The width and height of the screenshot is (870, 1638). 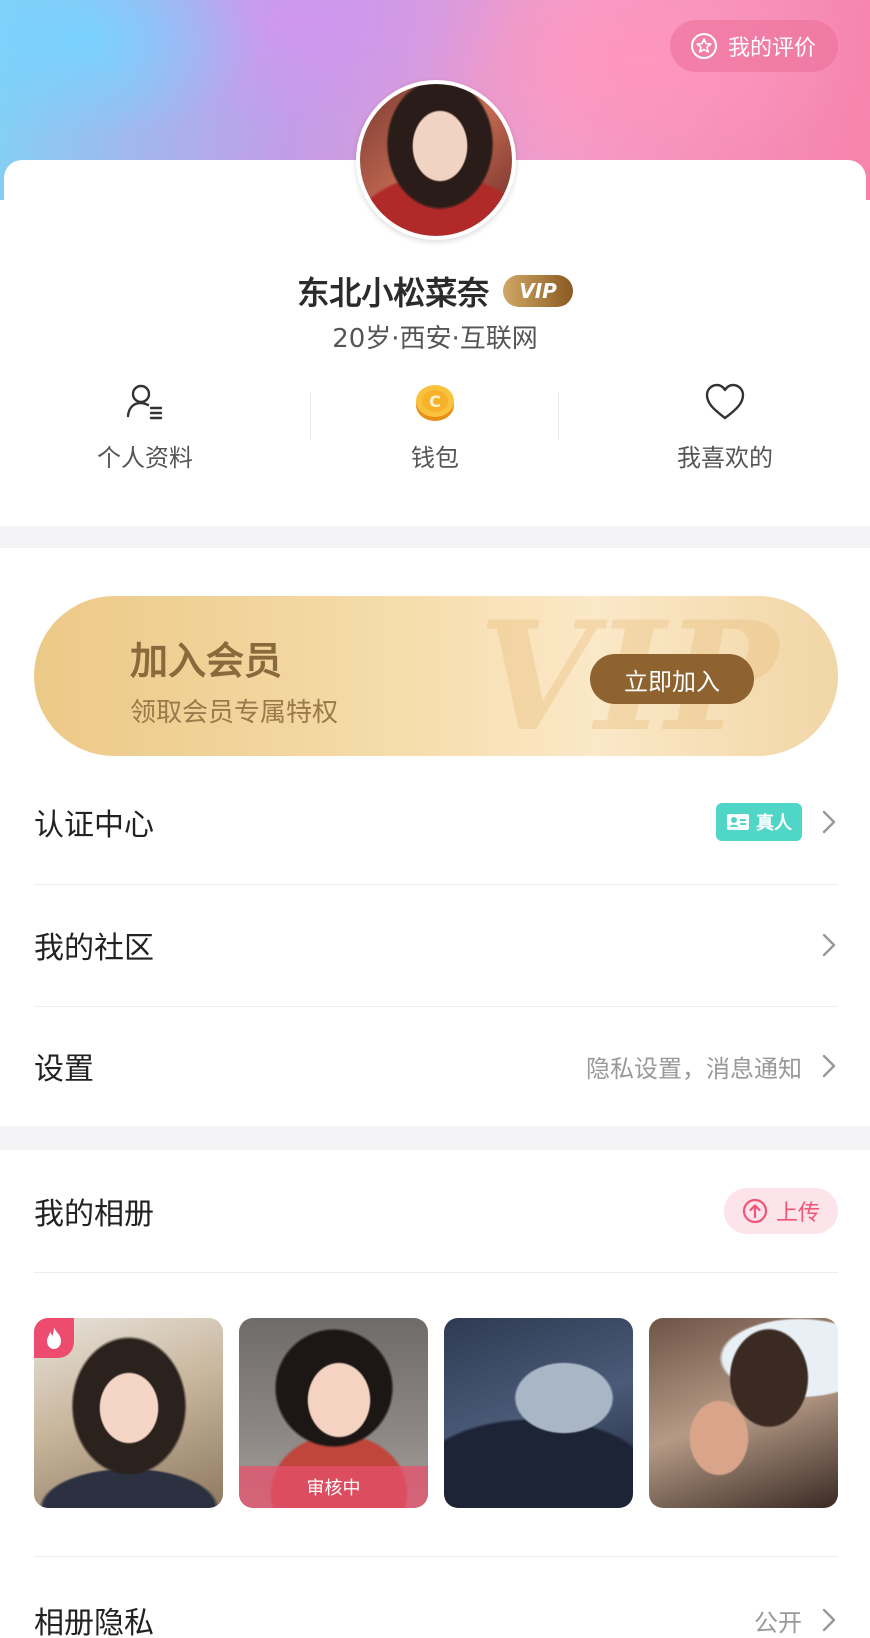 I want to click on album-privacy-right: 公开, so click(x=796, y=1620).